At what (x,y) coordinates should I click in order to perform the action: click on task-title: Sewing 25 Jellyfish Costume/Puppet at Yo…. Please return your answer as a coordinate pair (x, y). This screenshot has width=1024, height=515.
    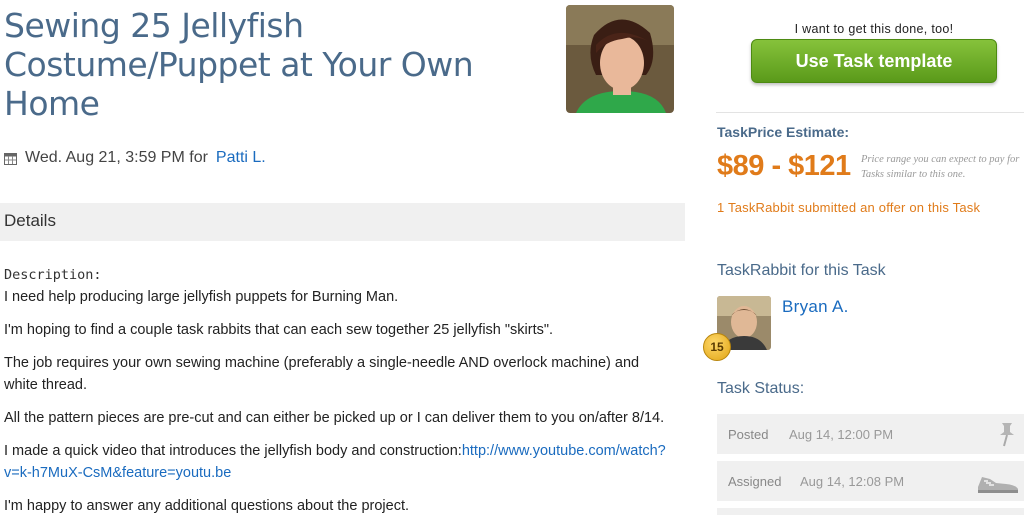
    Looking at the image, I should click on (239, 64).